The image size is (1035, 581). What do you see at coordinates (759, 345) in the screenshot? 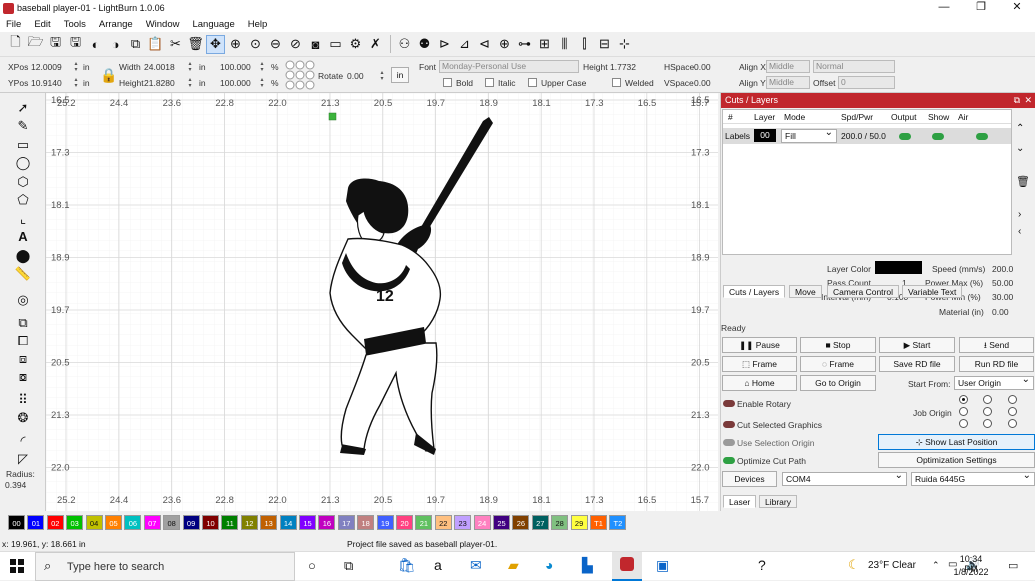
I see `pause-button: ❚❚ Pause` at bounding box center [759, 345].